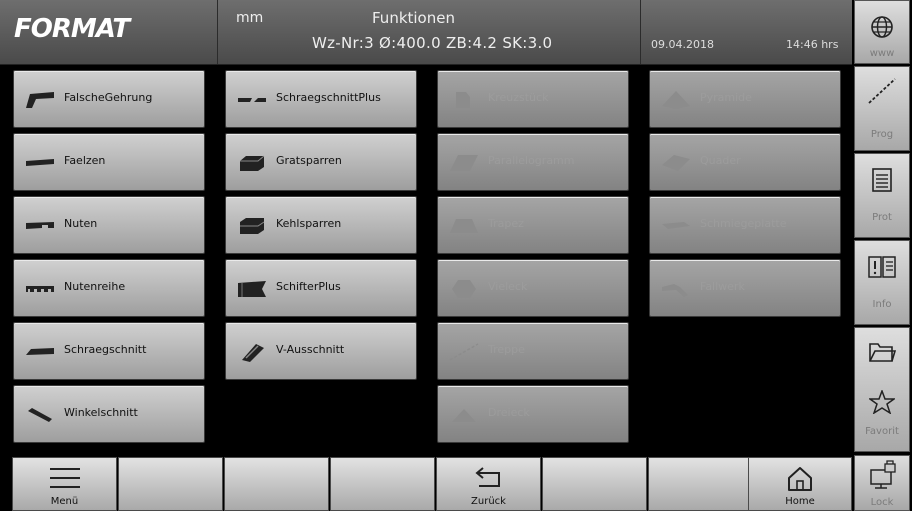  Describe the element at coordinates (109, 225) in the screenshot. I see `nuten-button: Nuten` at that location.